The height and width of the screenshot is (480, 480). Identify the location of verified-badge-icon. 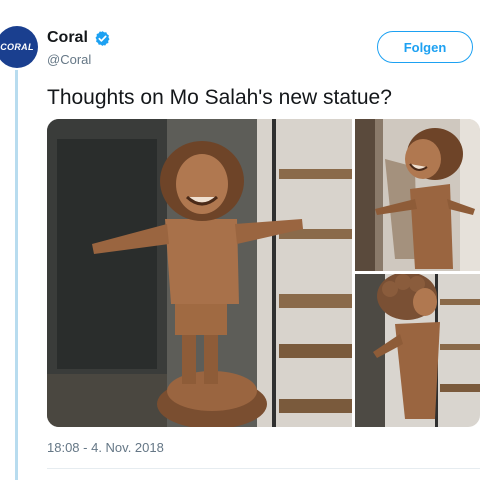
(102, 38).